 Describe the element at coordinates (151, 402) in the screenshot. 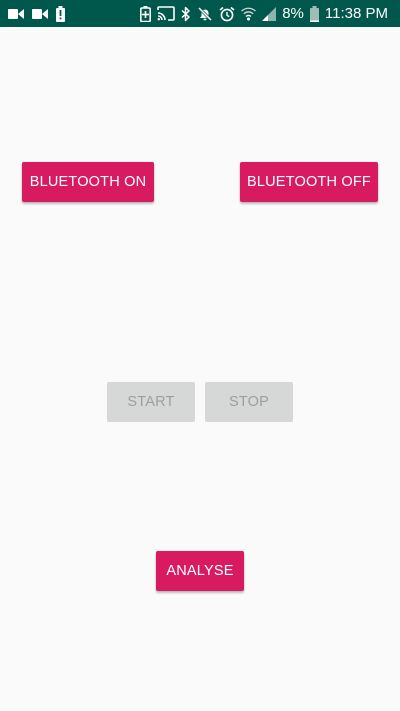

I see `start-button: START` at that location.